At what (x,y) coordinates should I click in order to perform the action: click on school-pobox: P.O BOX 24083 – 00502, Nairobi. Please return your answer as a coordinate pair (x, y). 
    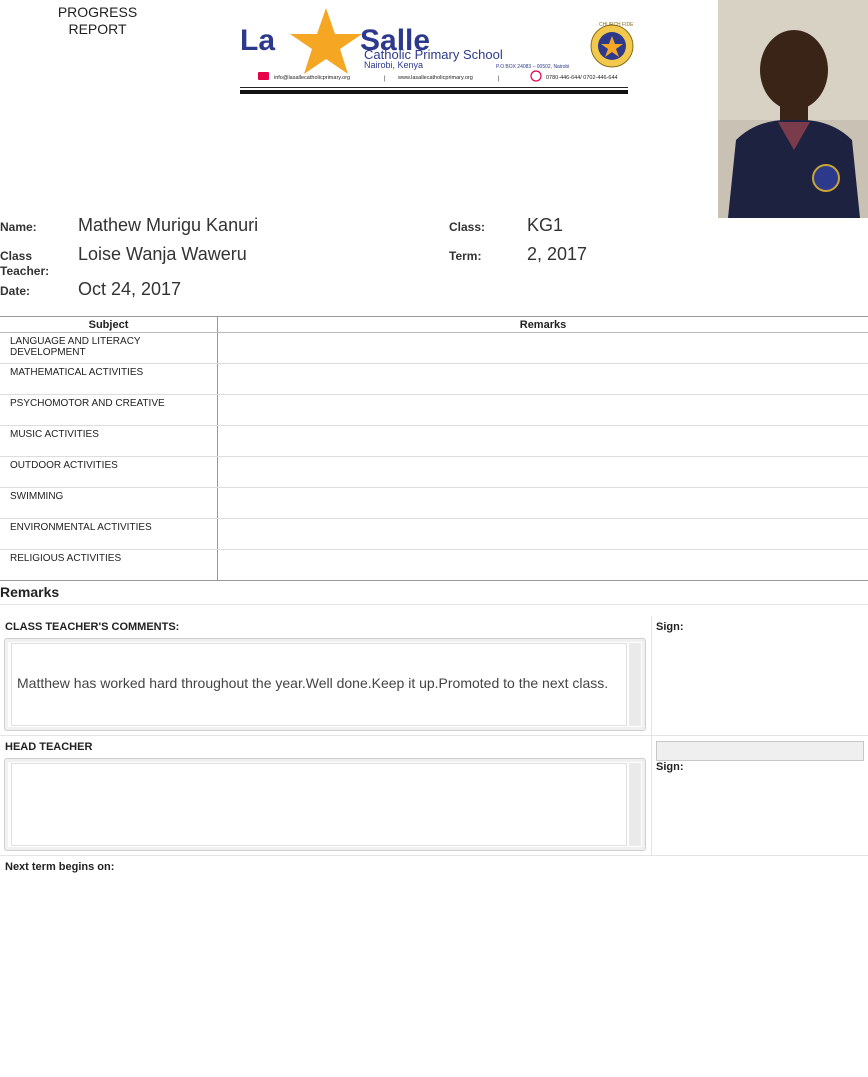
    Looking at the image, I should click on (532, 67).